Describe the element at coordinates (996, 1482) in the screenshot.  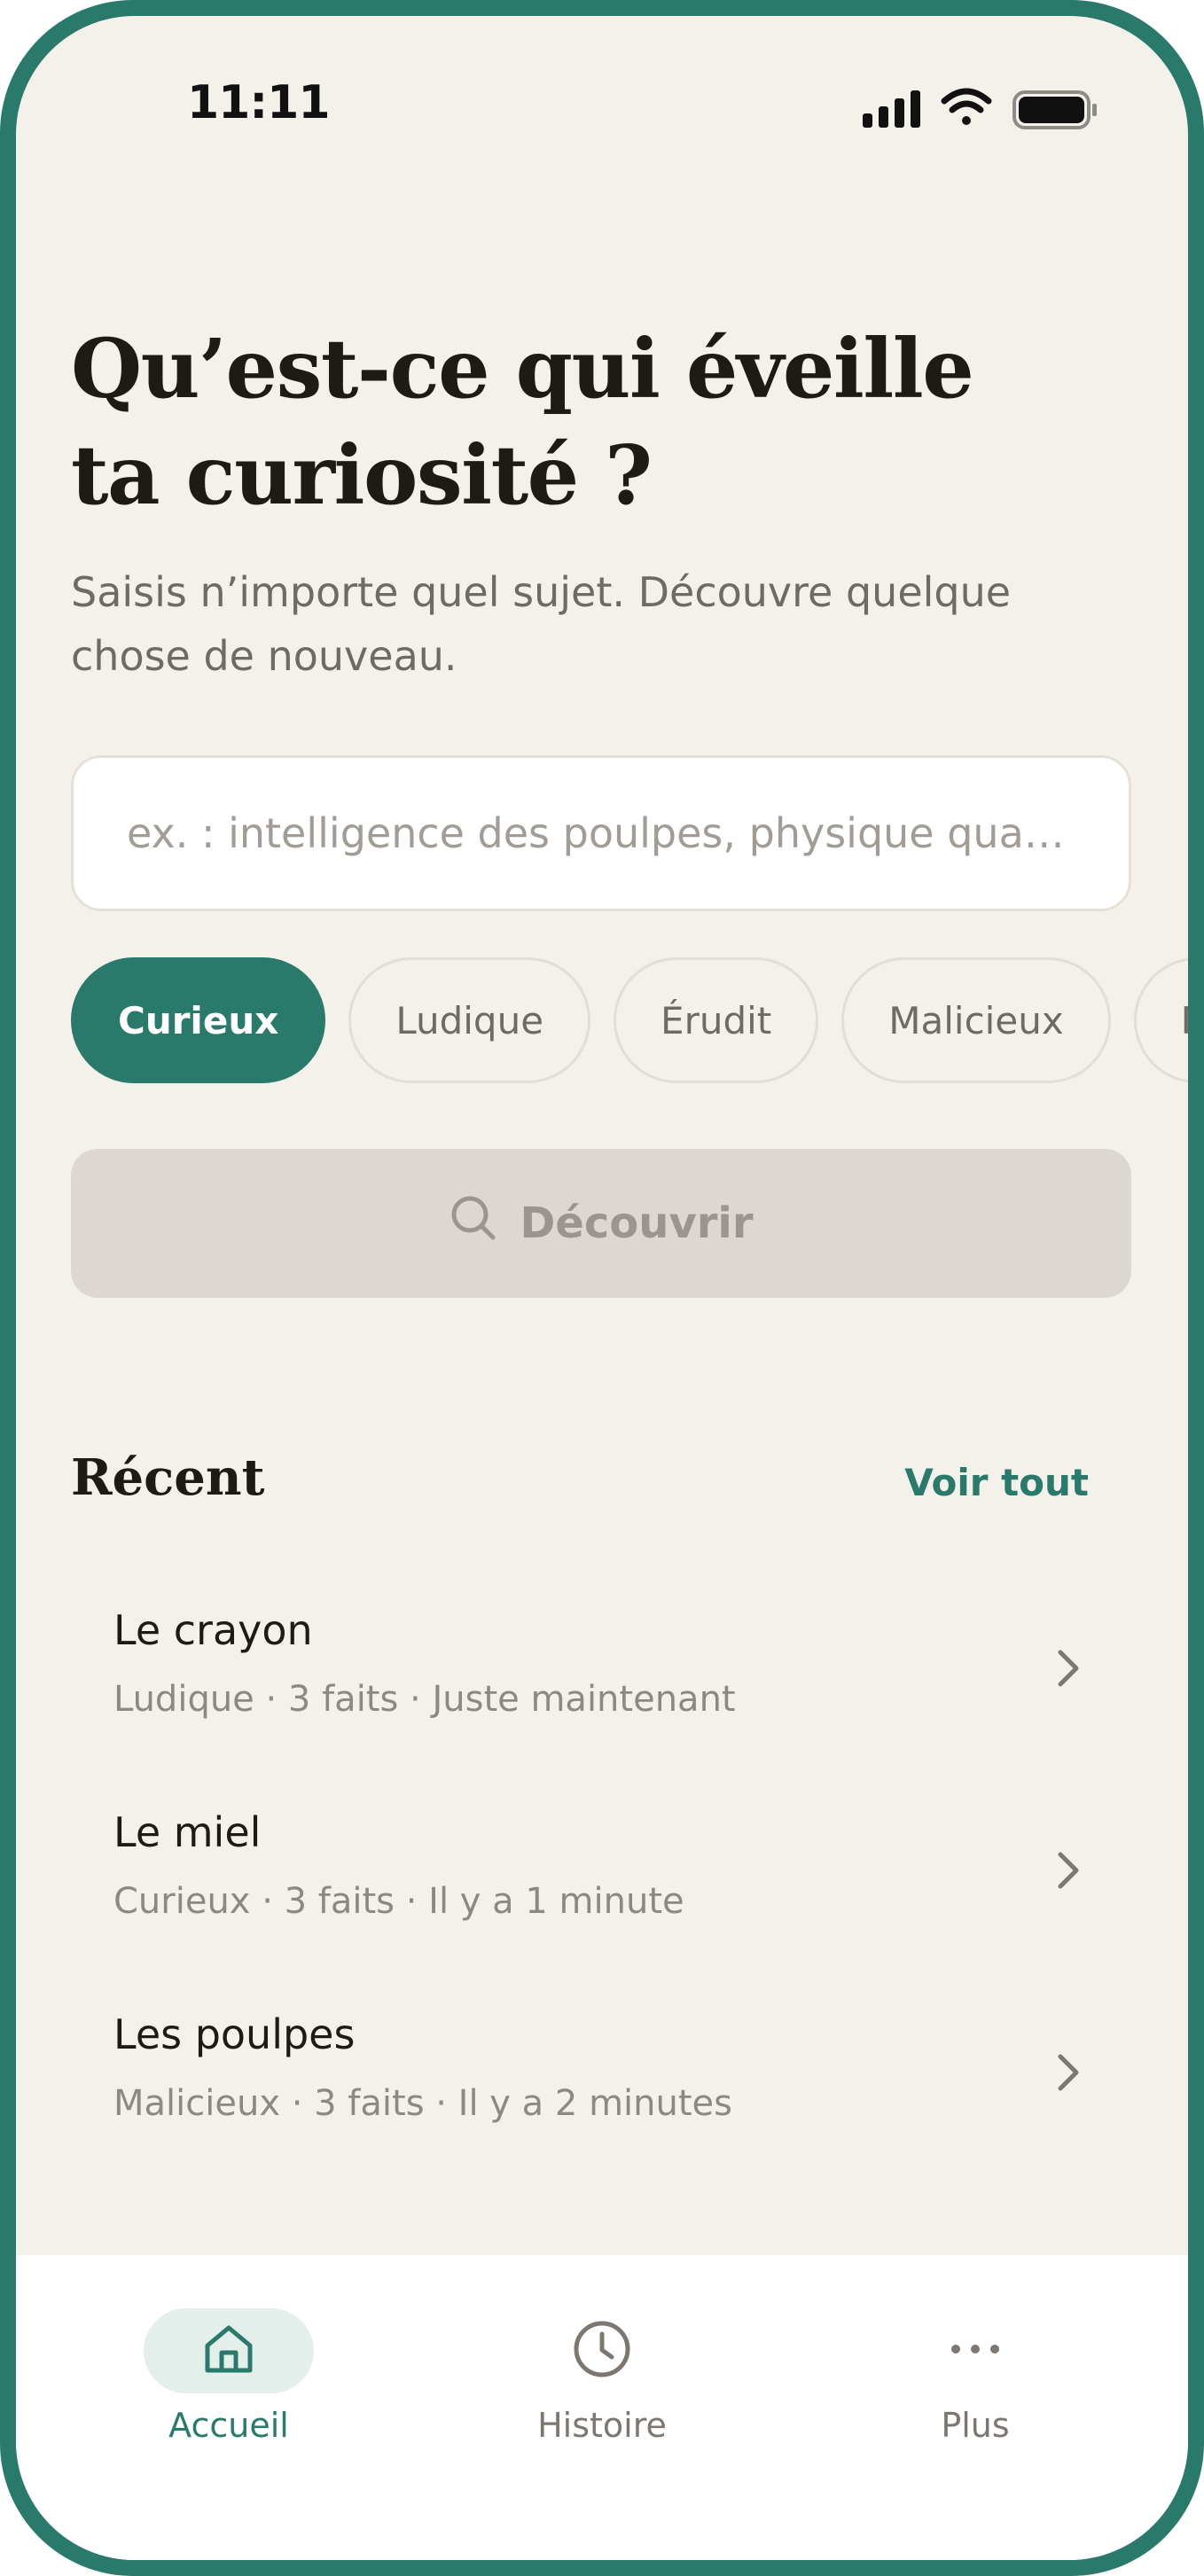
I see `see-all-link: Voir tout` at that location.